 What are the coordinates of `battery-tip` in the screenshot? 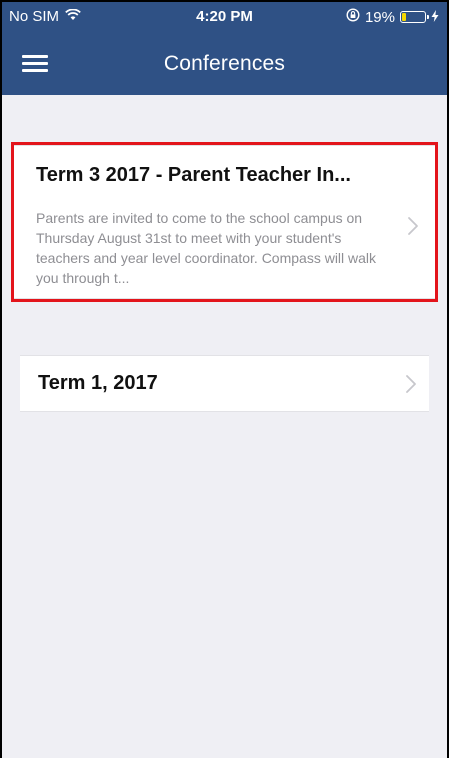 It's located at (428, 17).